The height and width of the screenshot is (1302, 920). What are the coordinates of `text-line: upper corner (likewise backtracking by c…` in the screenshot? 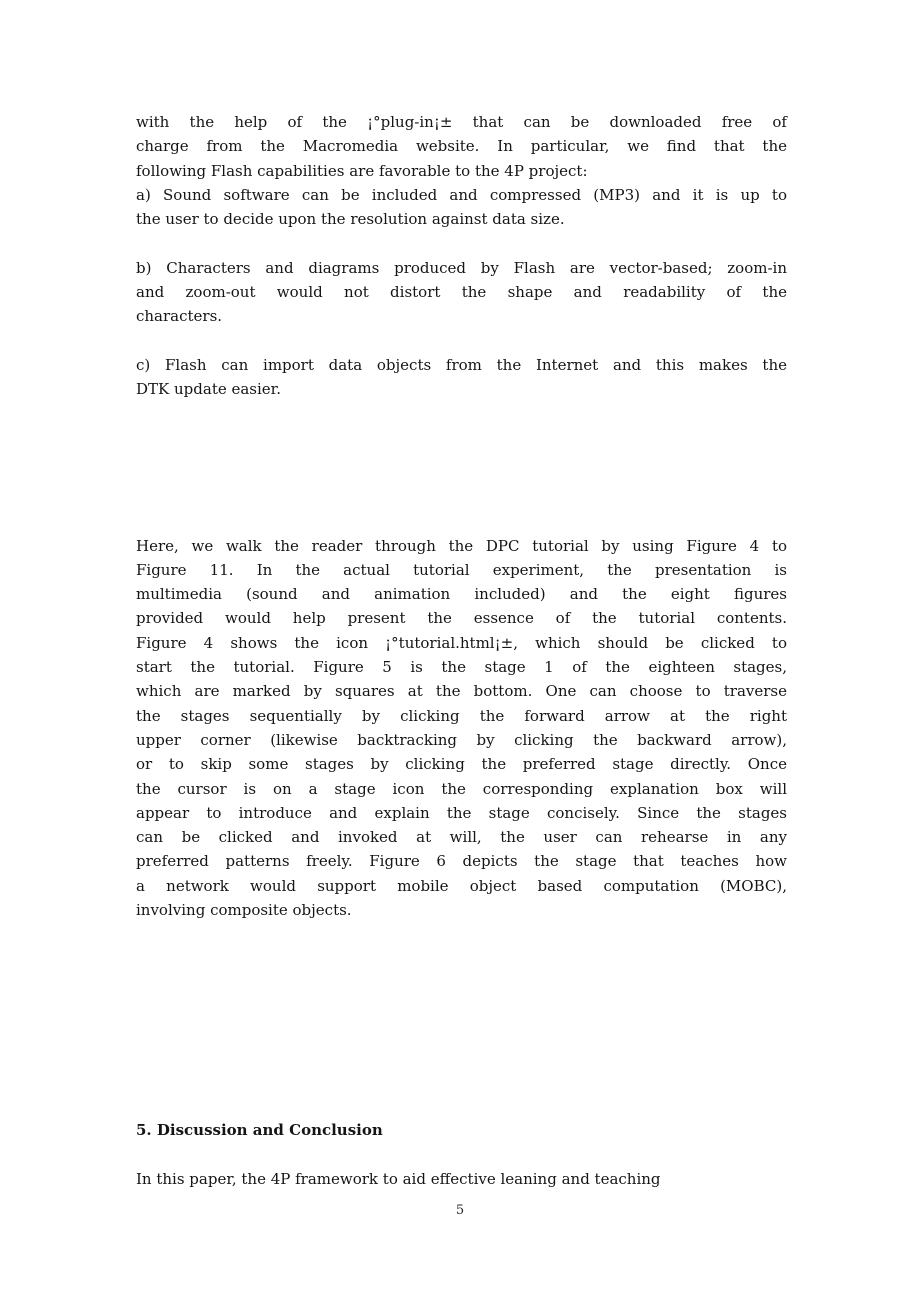 It's located at (461, 739).